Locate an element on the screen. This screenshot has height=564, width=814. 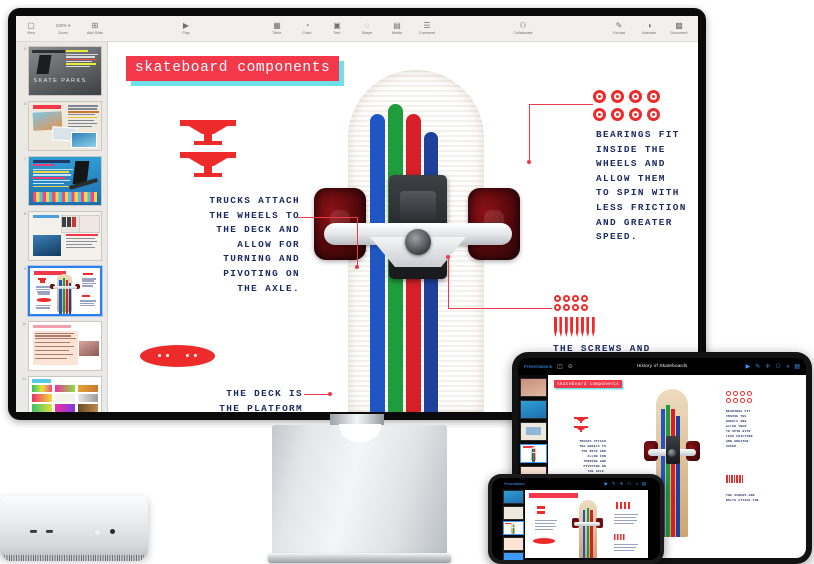
mini-slide is located at coordinates (65, 291).